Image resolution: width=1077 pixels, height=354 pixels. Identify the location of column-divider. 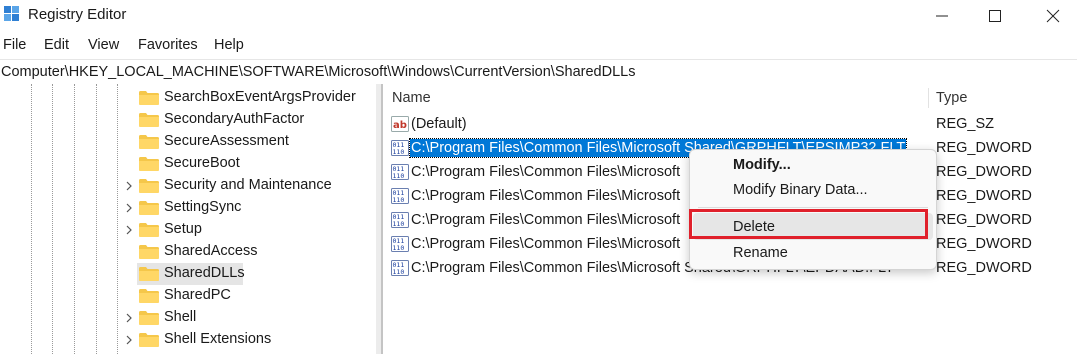
(928, 98).